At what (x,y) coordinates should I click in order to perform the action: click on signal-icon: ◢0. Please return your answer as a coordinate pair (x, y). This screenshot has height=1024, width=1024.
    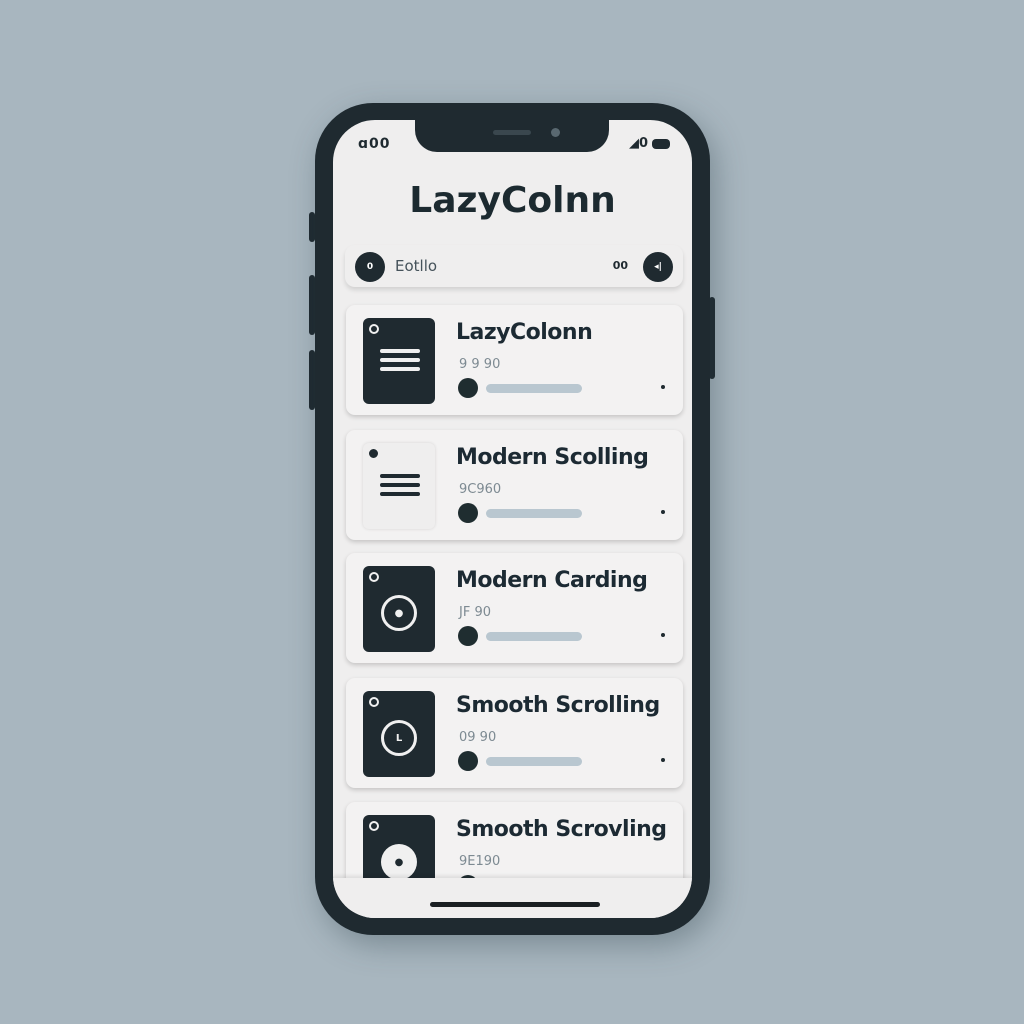
    Looking at the image, I should click on (638, 143).